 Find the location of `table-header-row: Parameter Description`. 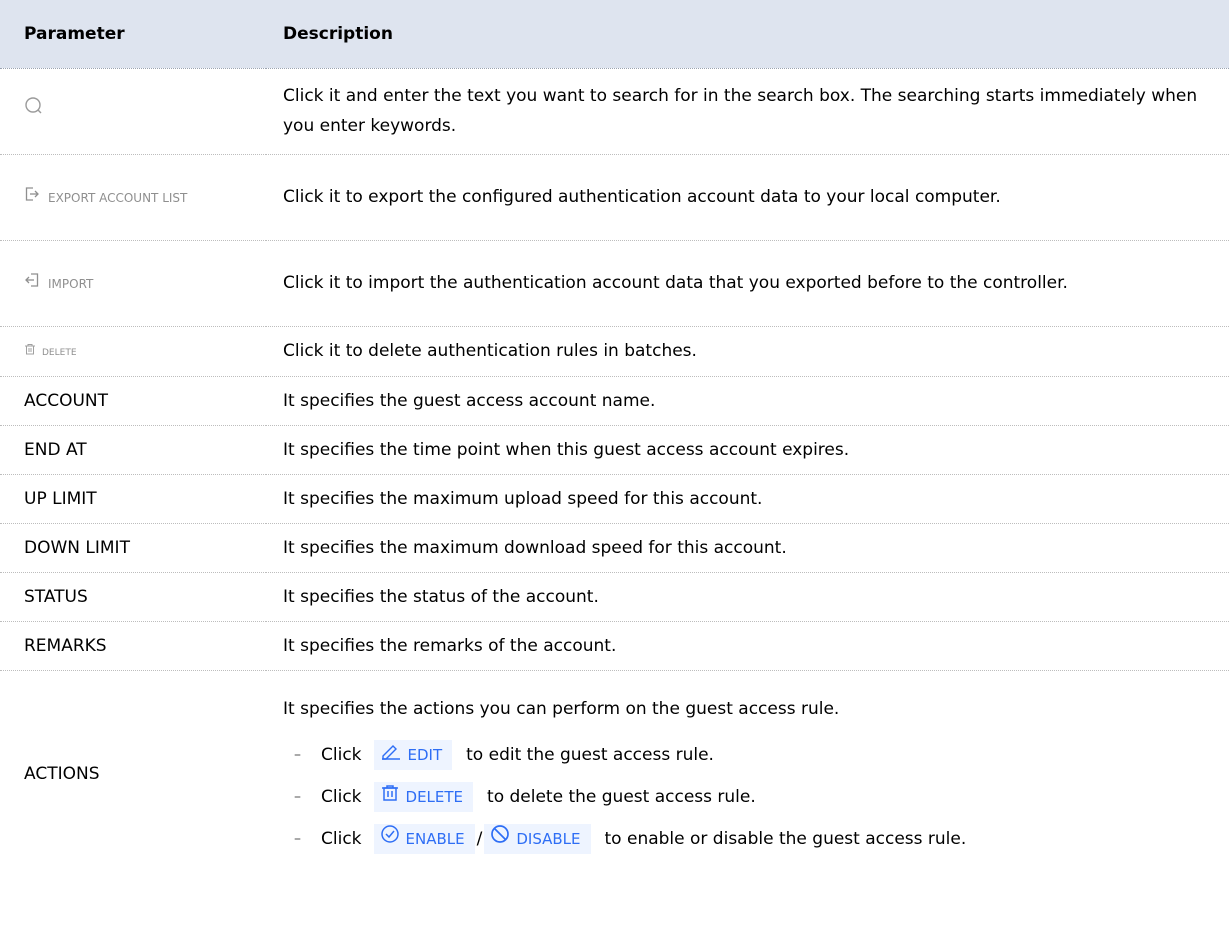

table-header-row: Parameter Description is located at coordinates (614, 34).